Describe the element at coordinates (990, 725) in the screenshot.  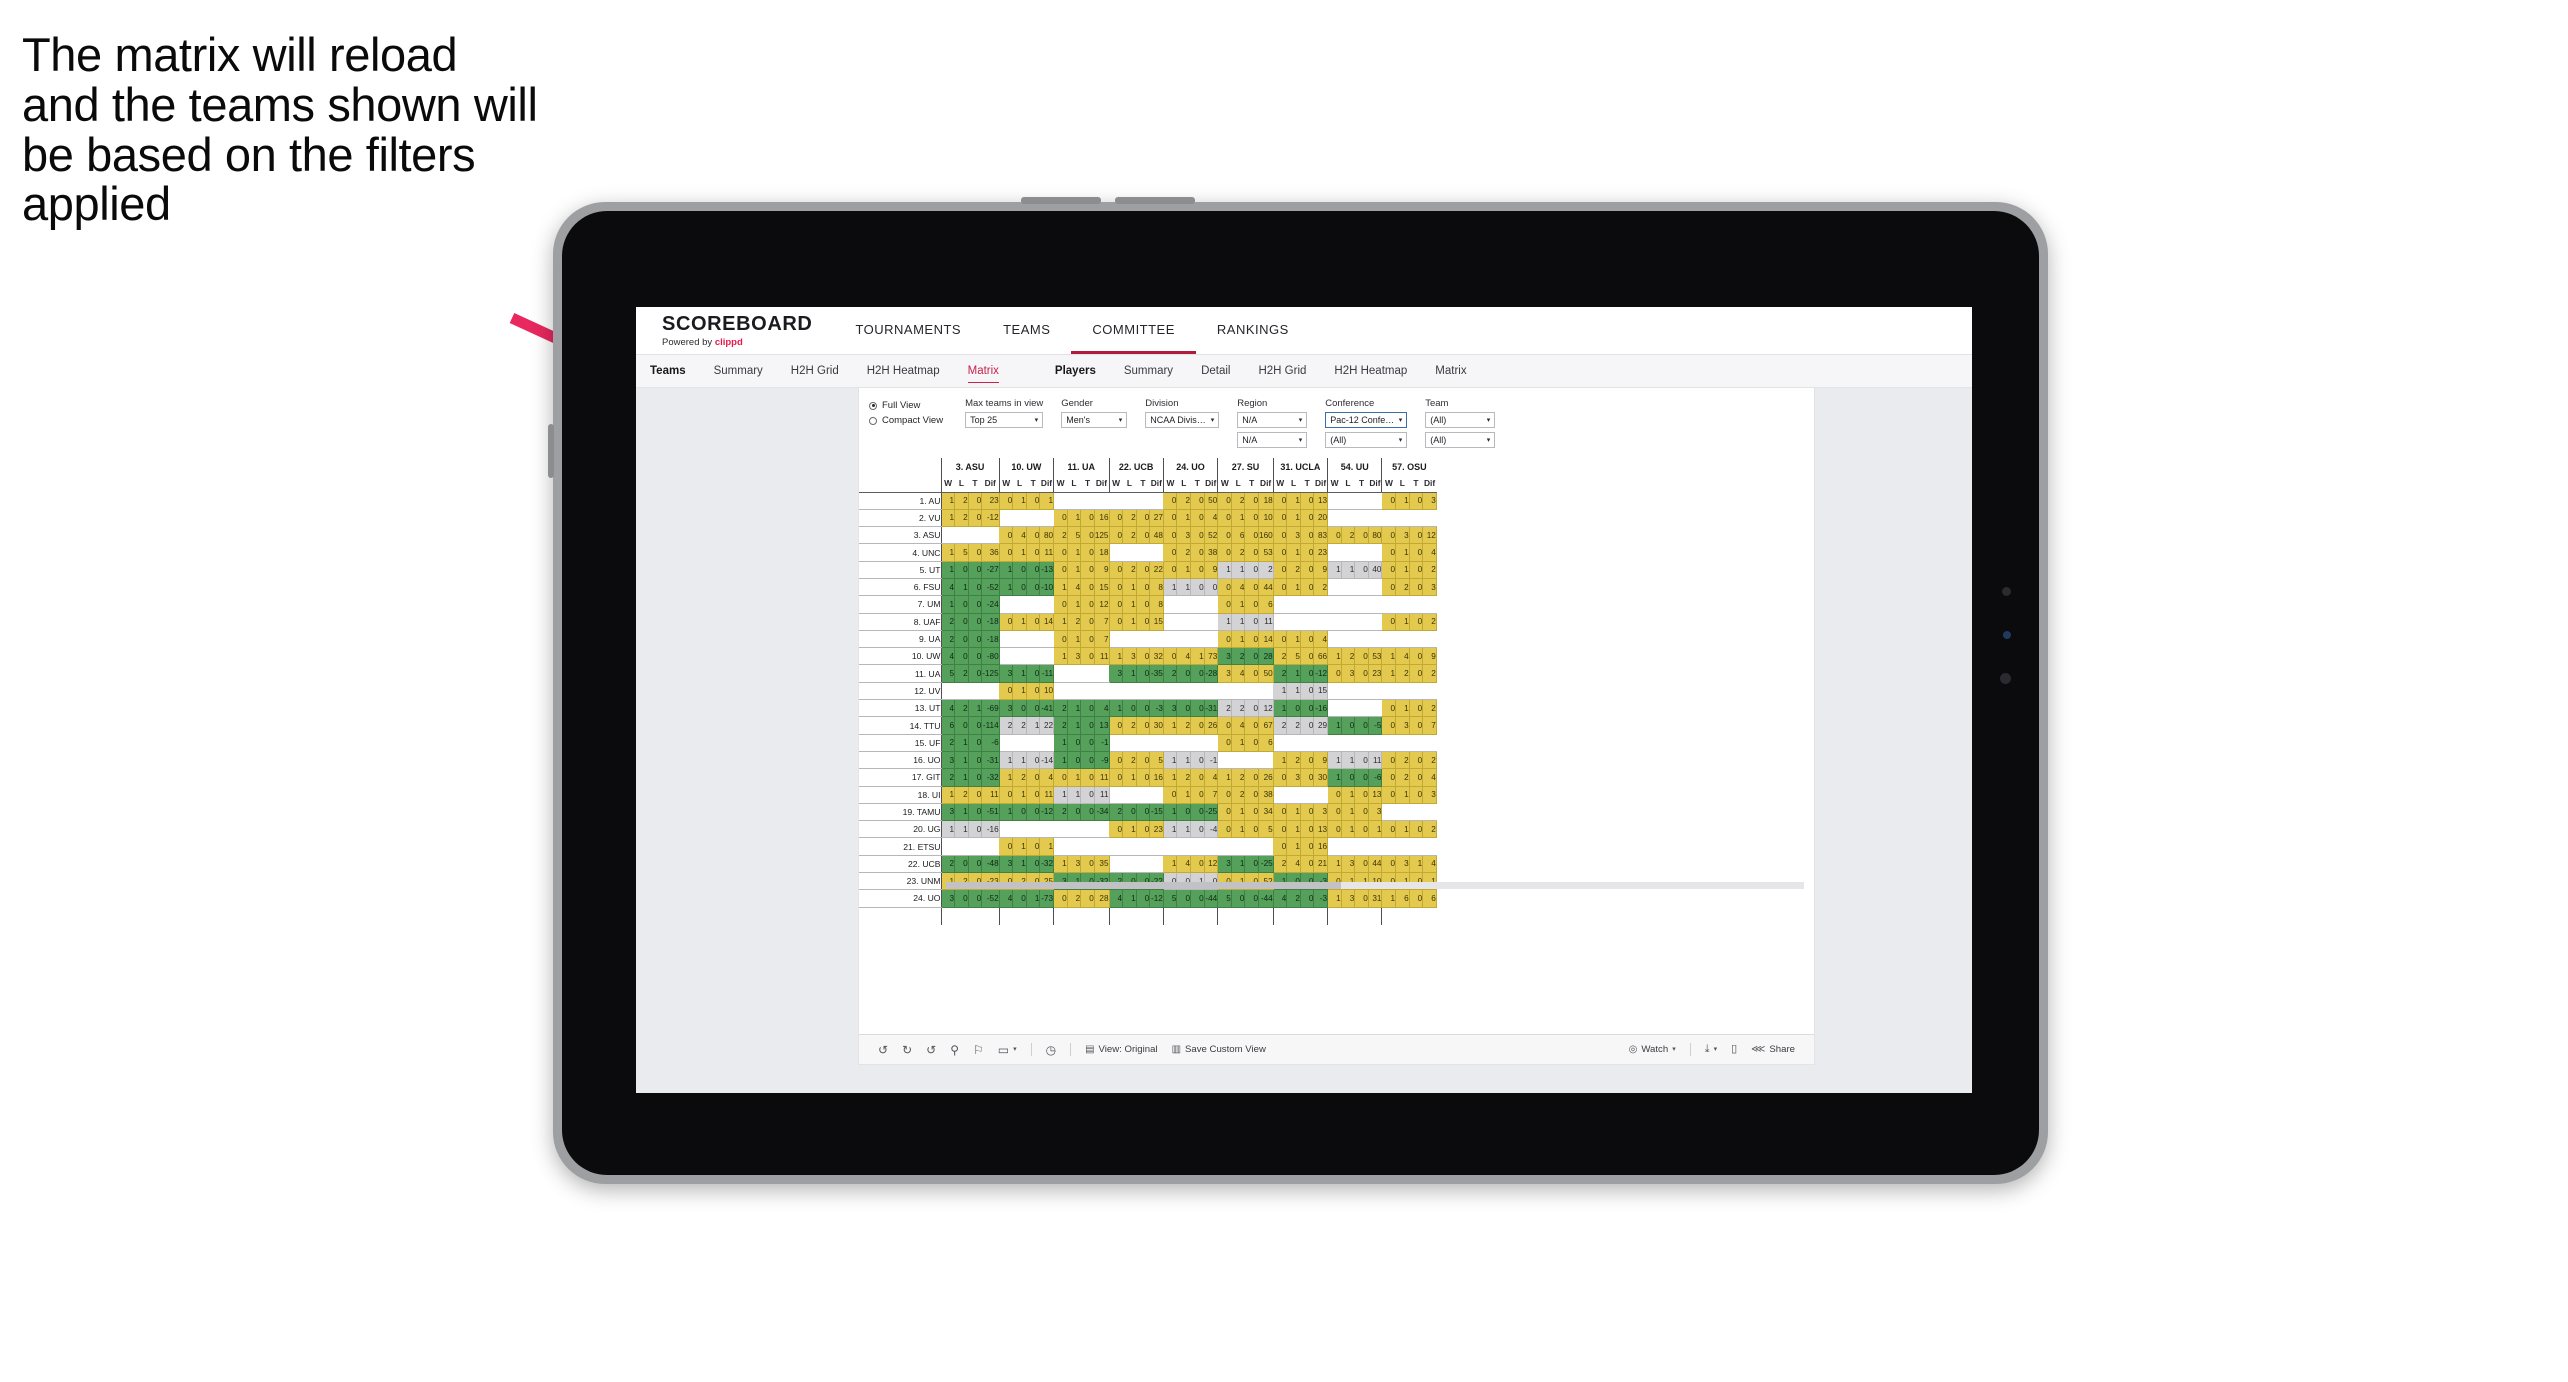
I see `matrix-cell: -114` at that location.